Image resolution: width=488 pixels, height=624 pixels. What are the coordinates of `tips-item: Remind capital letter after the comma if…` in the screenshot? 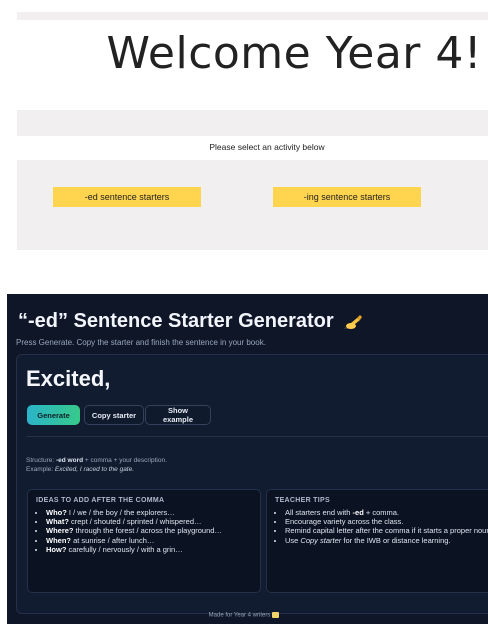 It's located at (386, 530).